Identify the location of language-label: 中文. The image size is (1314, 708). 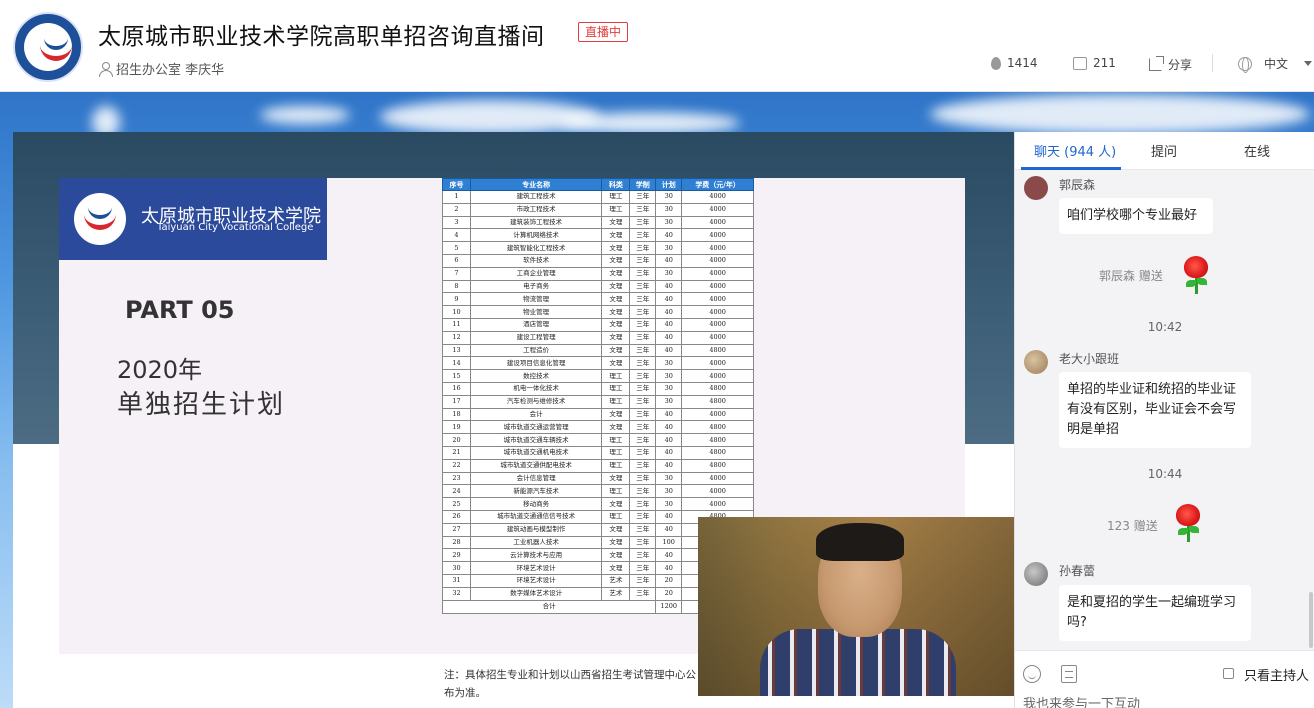
(1276, 64).